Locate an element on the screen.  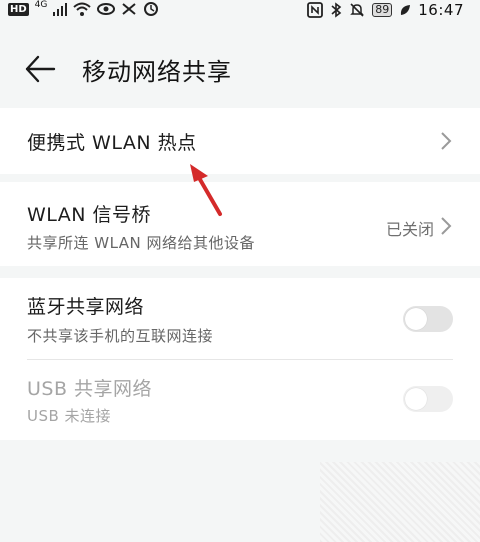
status-right: 89 16:47 is located at coordinates (385, 10).